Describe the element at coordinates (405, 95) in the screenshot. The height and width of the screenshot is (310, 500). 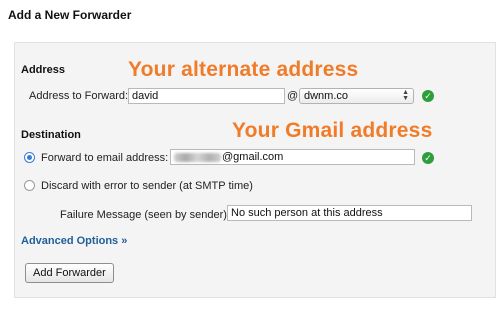
I see `select-arrows-icon: ▲ ▼` at that location.